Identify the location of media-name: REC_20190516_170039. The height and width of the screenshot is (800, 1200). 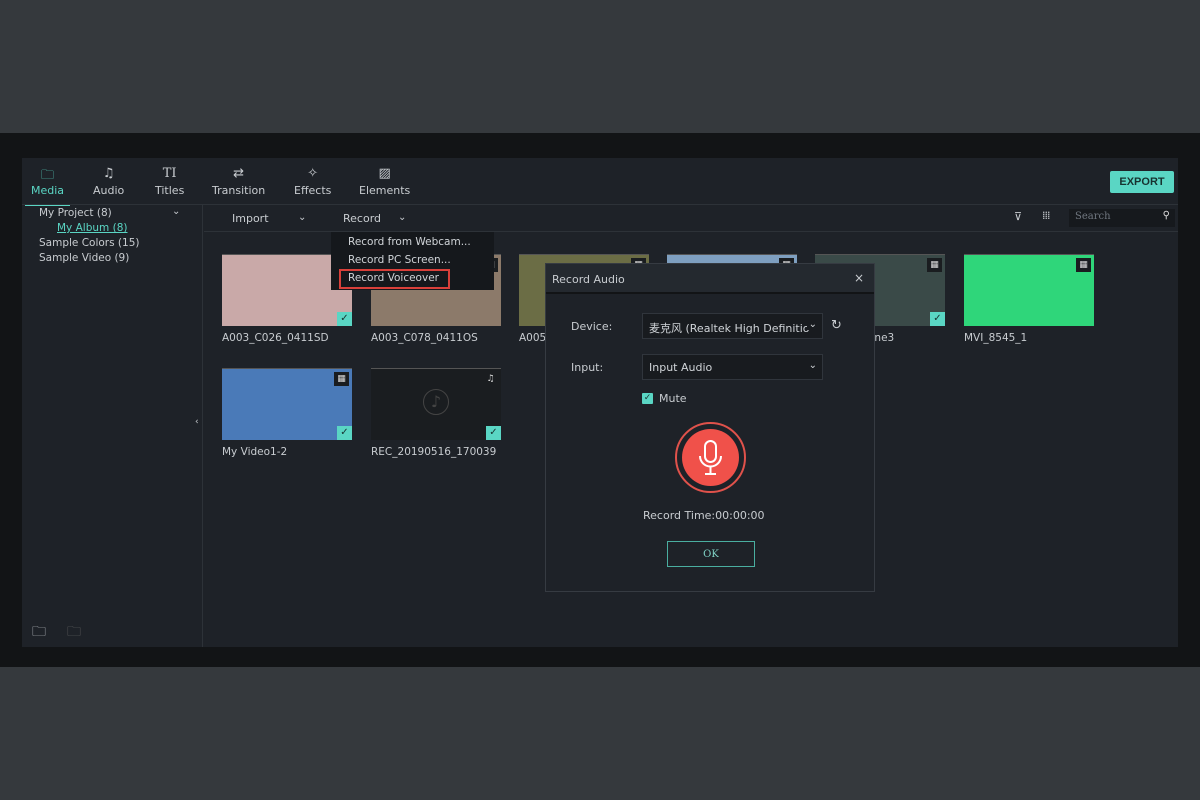
(434, 452).